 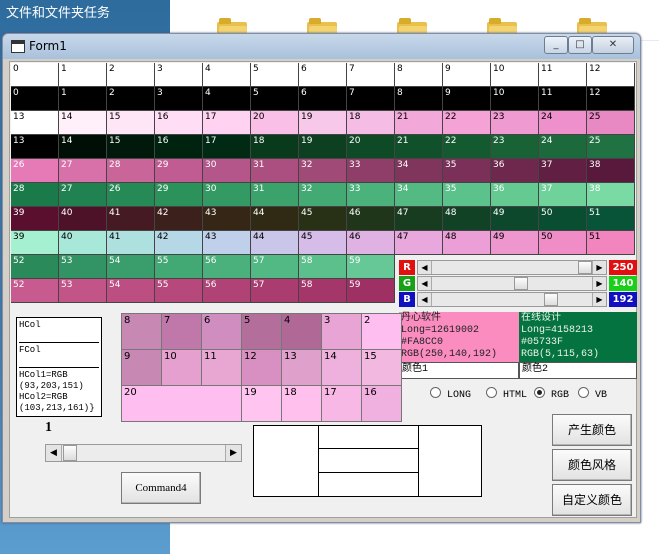 What do you see at coordinates (551, 394) in the screenshot?
I see `radio-rgb: RGB` at bounding box center [551, 394].